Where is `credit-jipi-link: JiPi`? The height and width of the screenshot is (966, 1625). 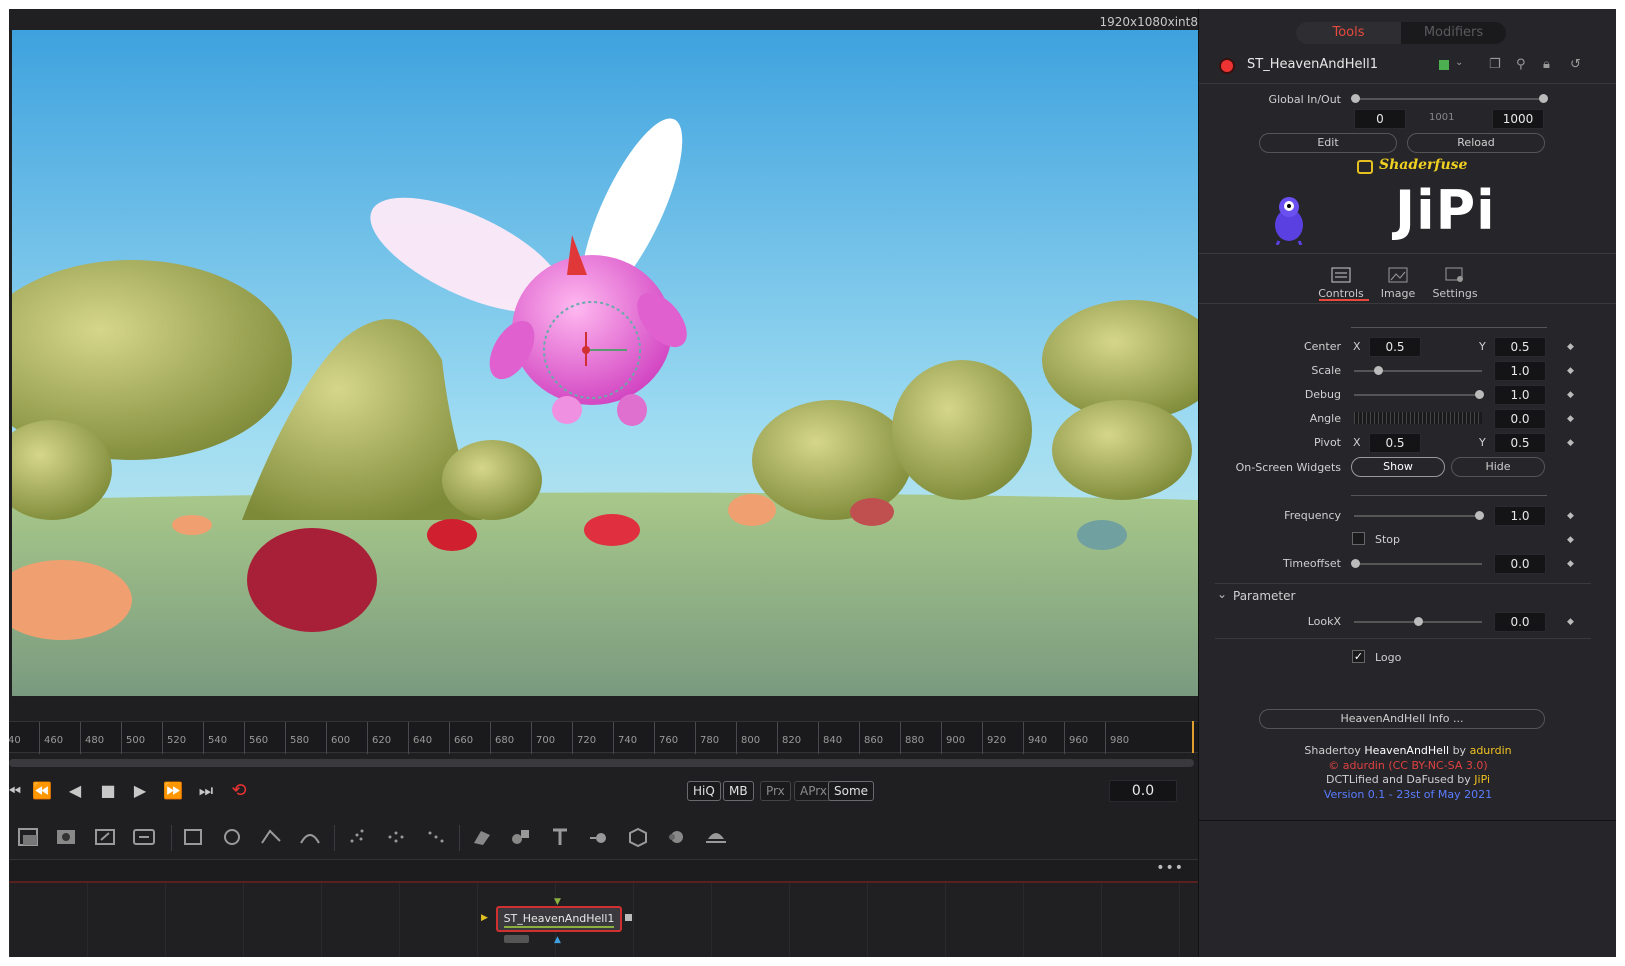
credit-jipi-link: JiPi is located at coordinates (1482, 779).